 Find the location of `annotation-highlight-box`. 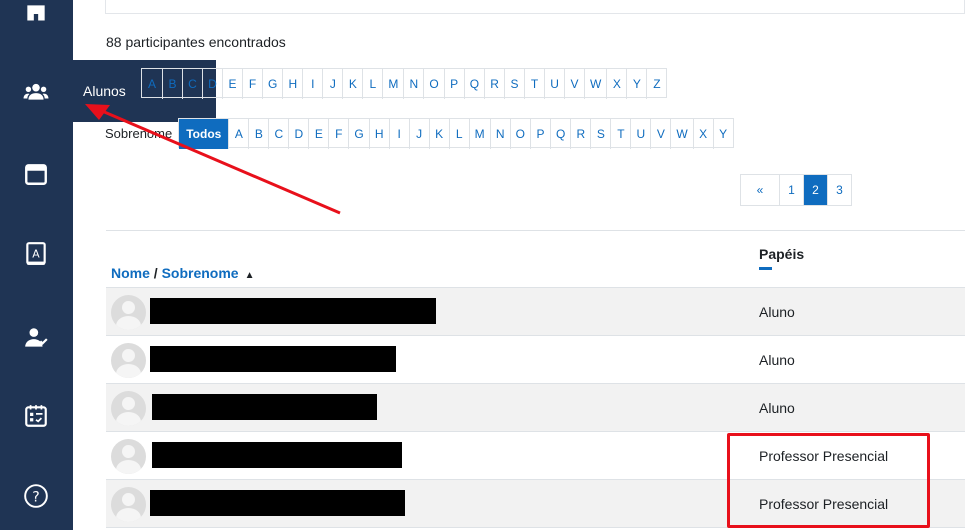

annotation-highlight-box is located at coordinates (828, 480).